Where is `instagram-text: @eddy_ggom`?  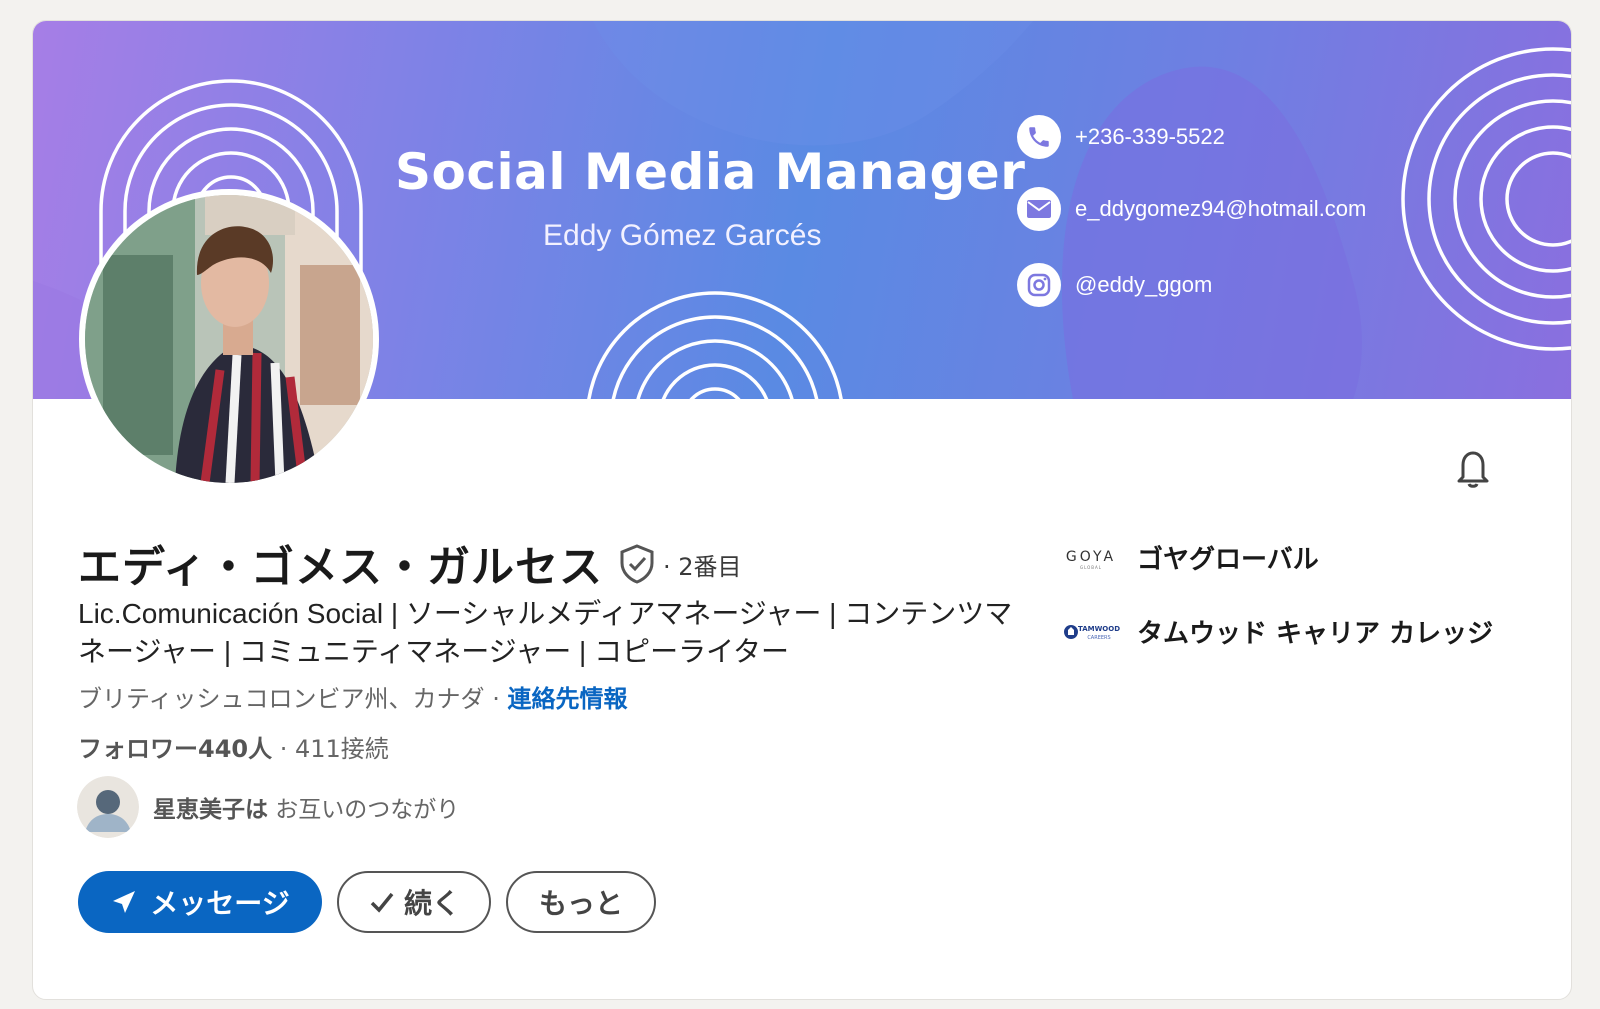
instagram-text: @eddy_ggom is located at coordinates (1144, 284).